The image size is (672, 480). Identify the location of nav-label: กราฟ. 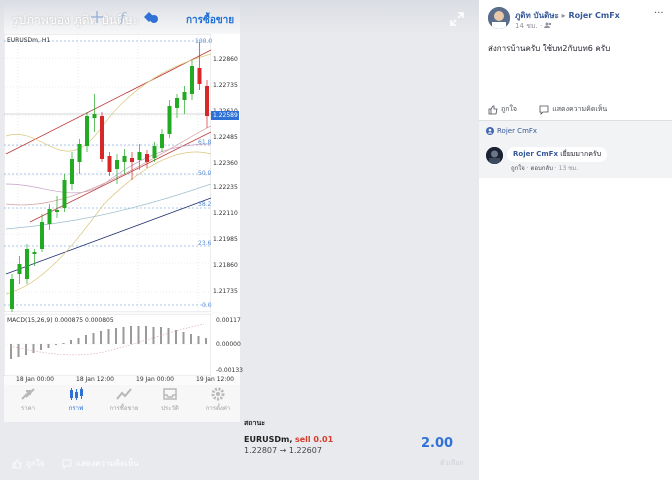
(76, 408).